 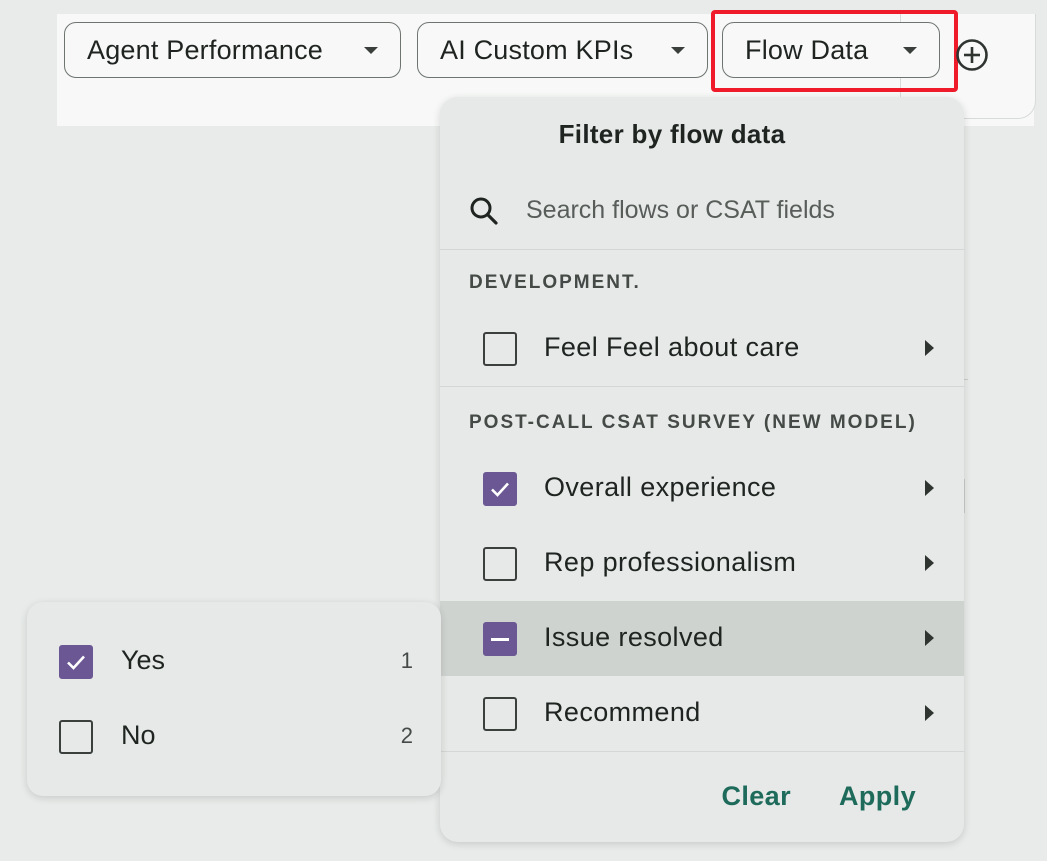 I want to click on section-label-post-call-csat: POST-CALL CSAT SURVEY (NEW MODEL), so click(x=693, y=422).